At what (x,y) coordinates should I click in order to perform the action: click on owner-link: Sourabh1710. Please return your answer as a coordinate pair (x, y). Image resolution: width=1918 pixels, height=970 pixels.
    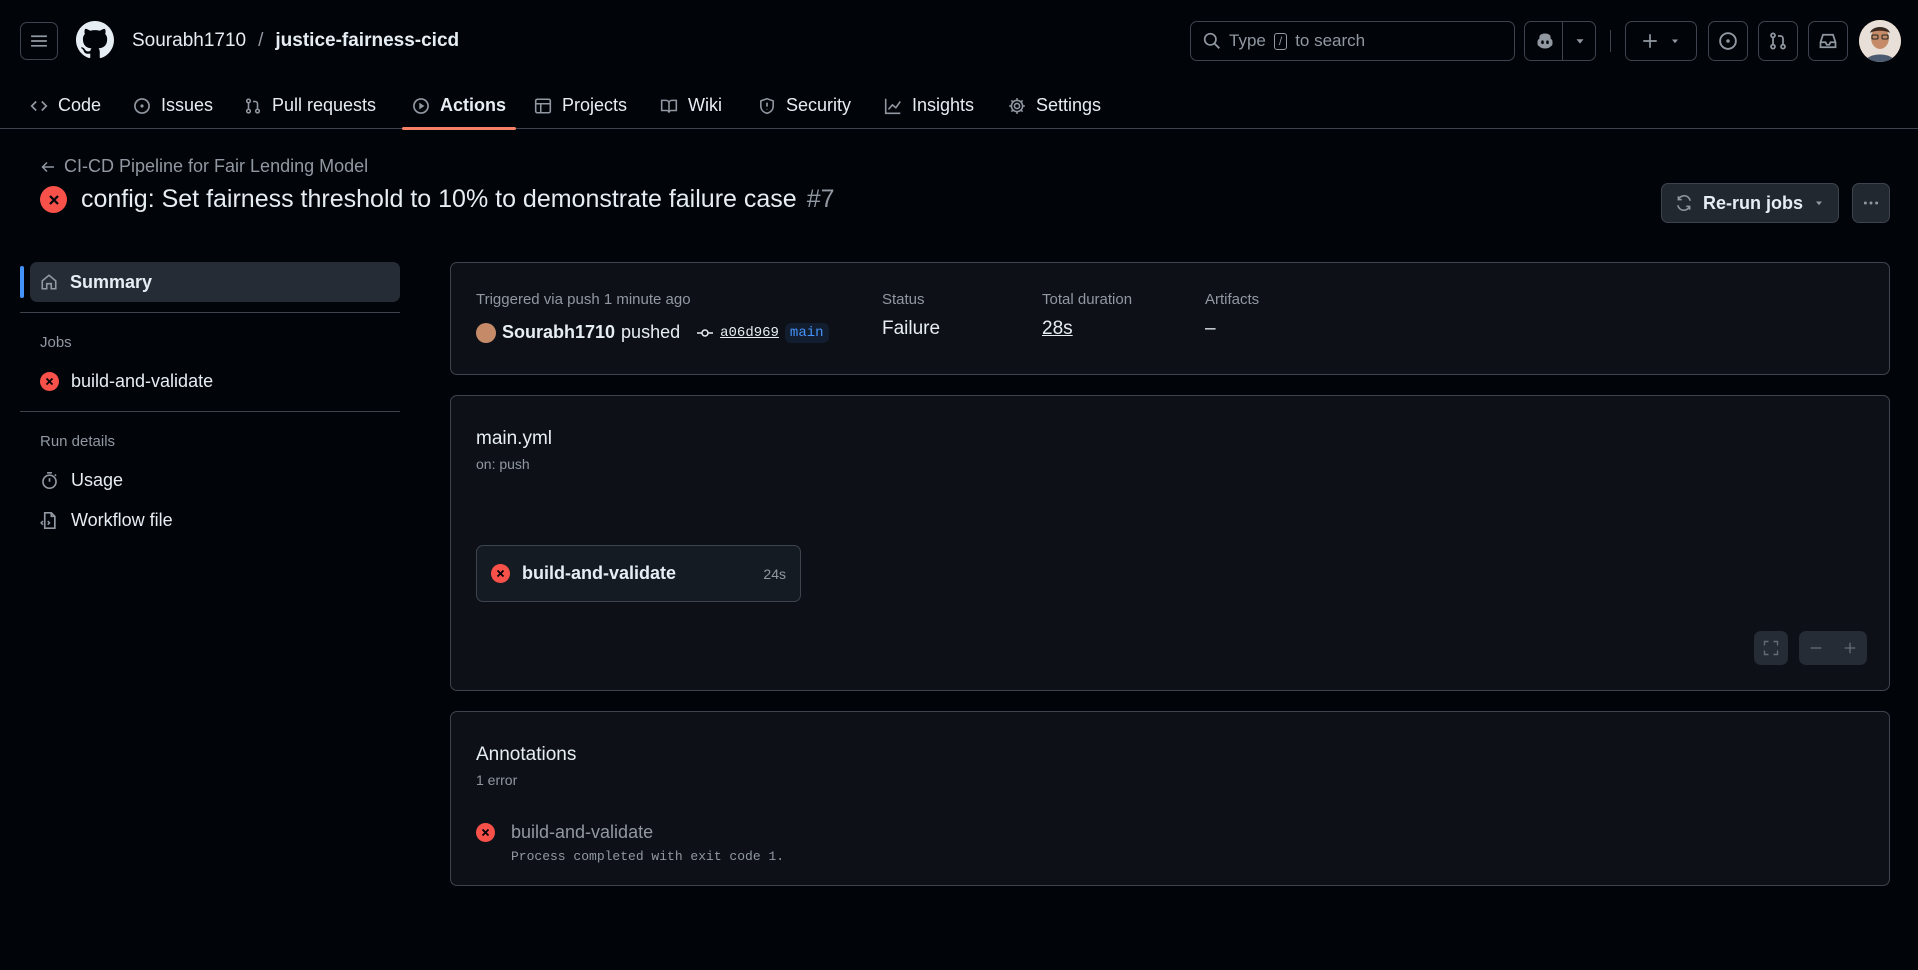
    Looking at the image, I should click on (189, 41).